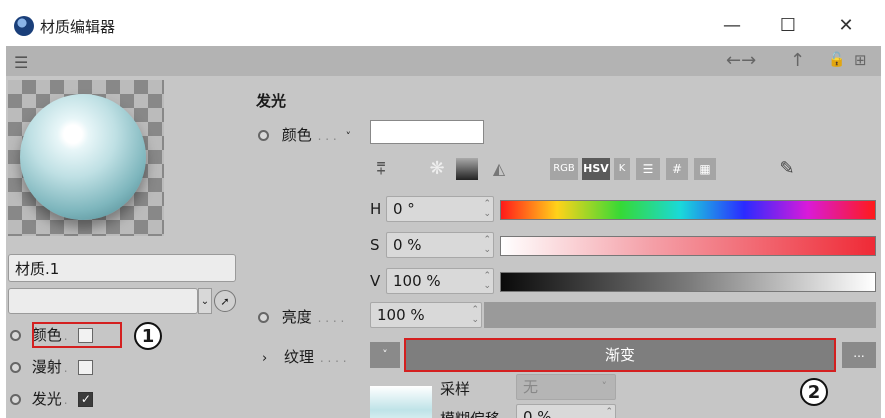 The height and width of the screenshot is (418, 885). I want to click on chevron-down-icon: ⌄, so click(205, 301).